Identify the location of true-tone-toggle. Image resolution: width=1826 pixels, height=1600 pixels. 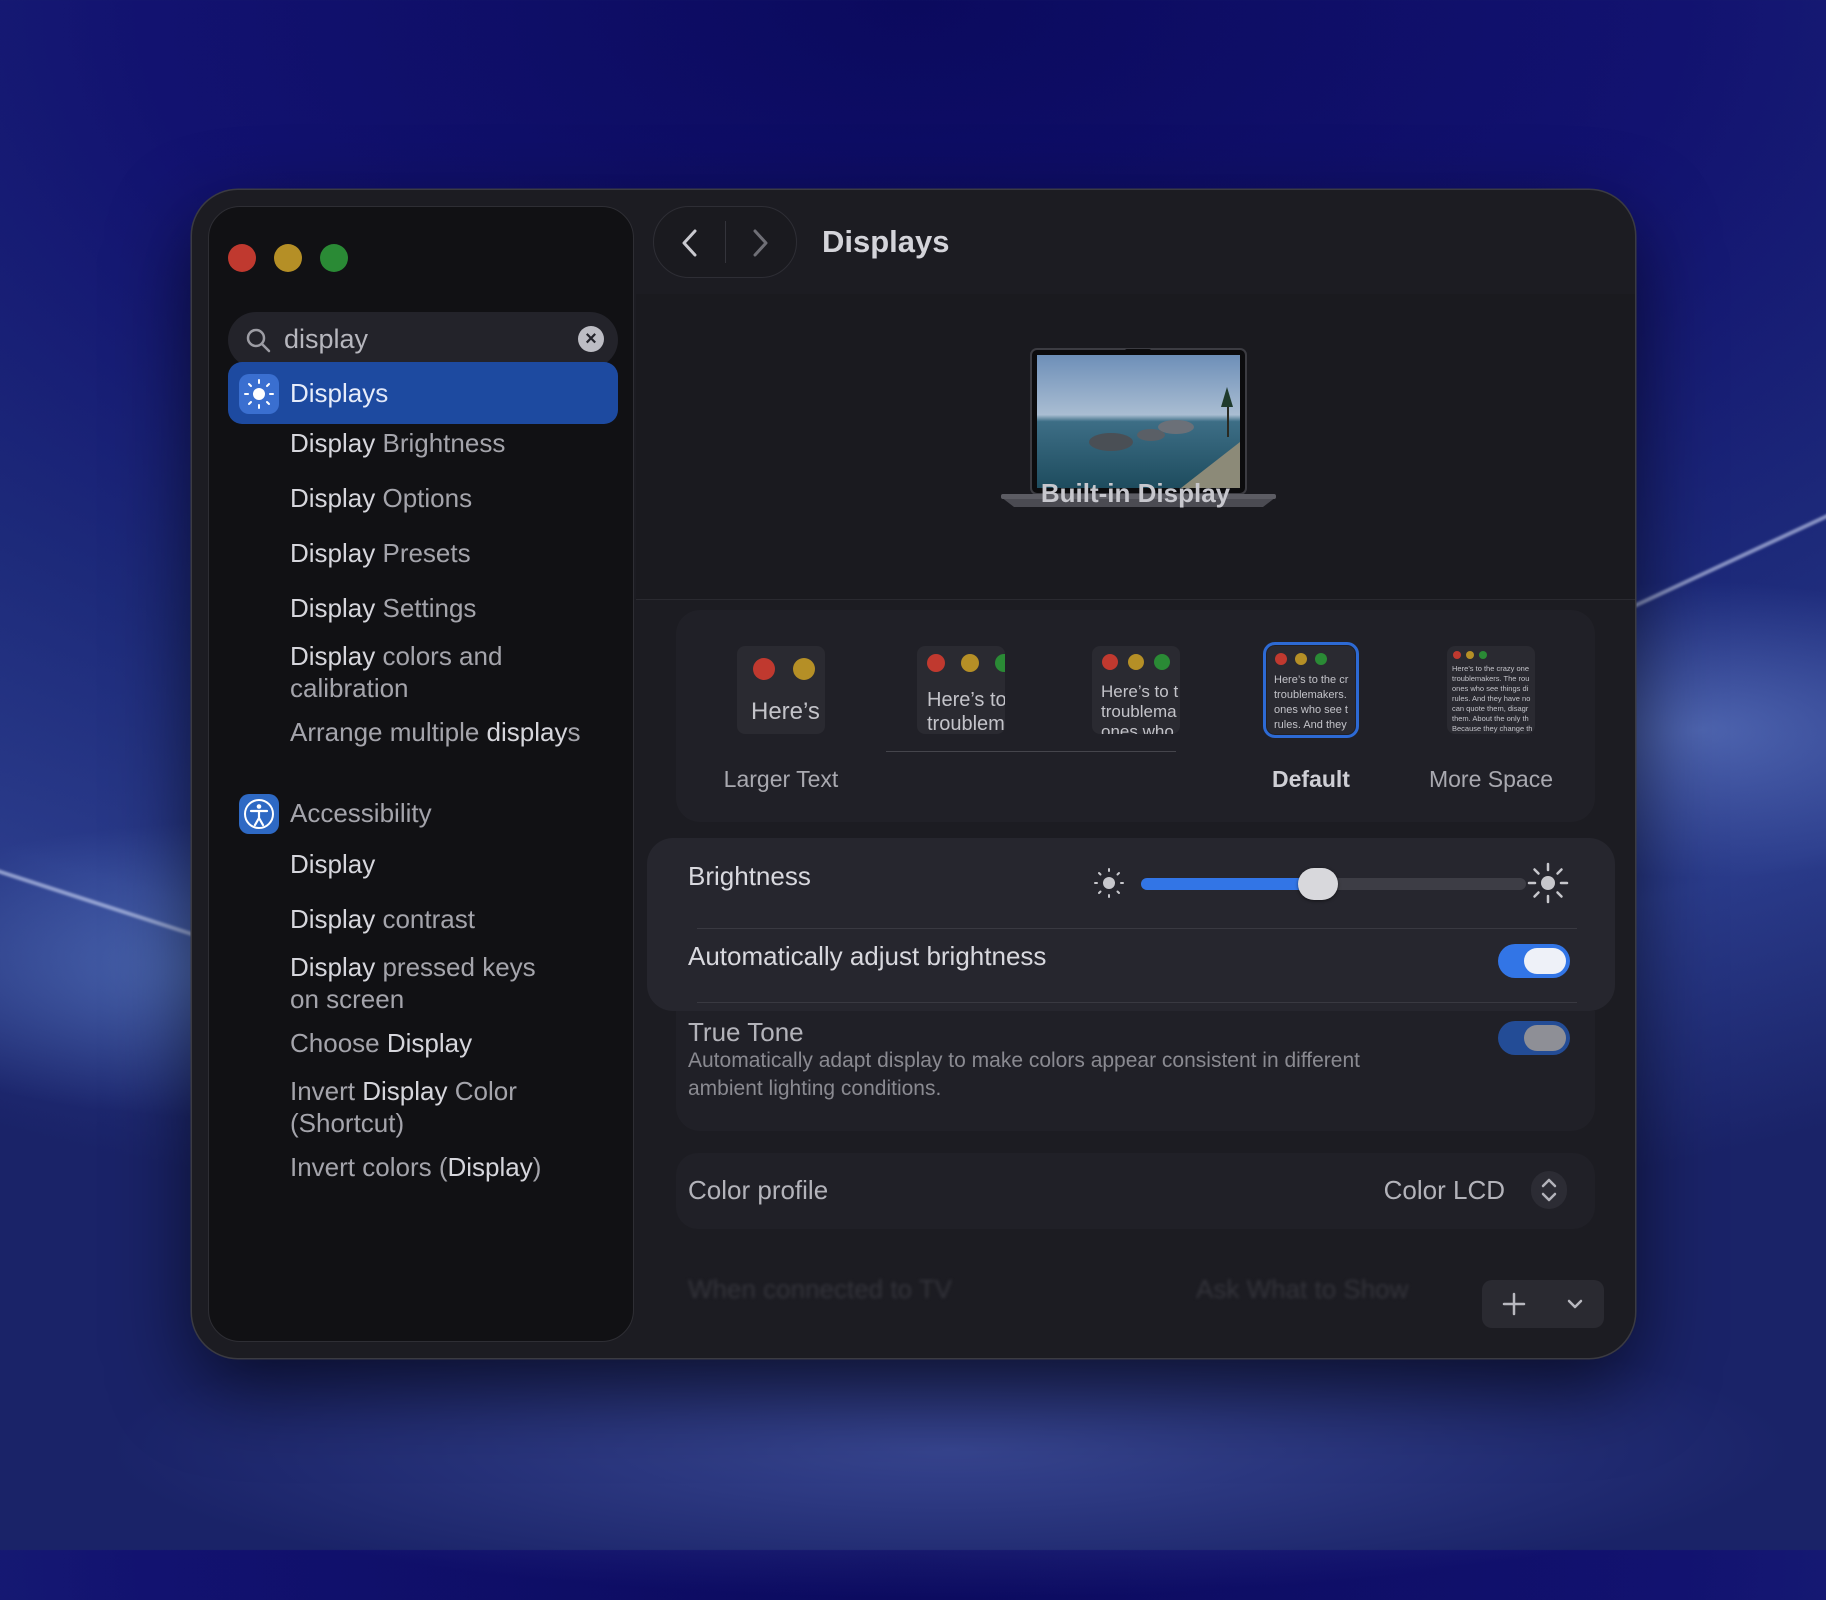
(1534, 1038).